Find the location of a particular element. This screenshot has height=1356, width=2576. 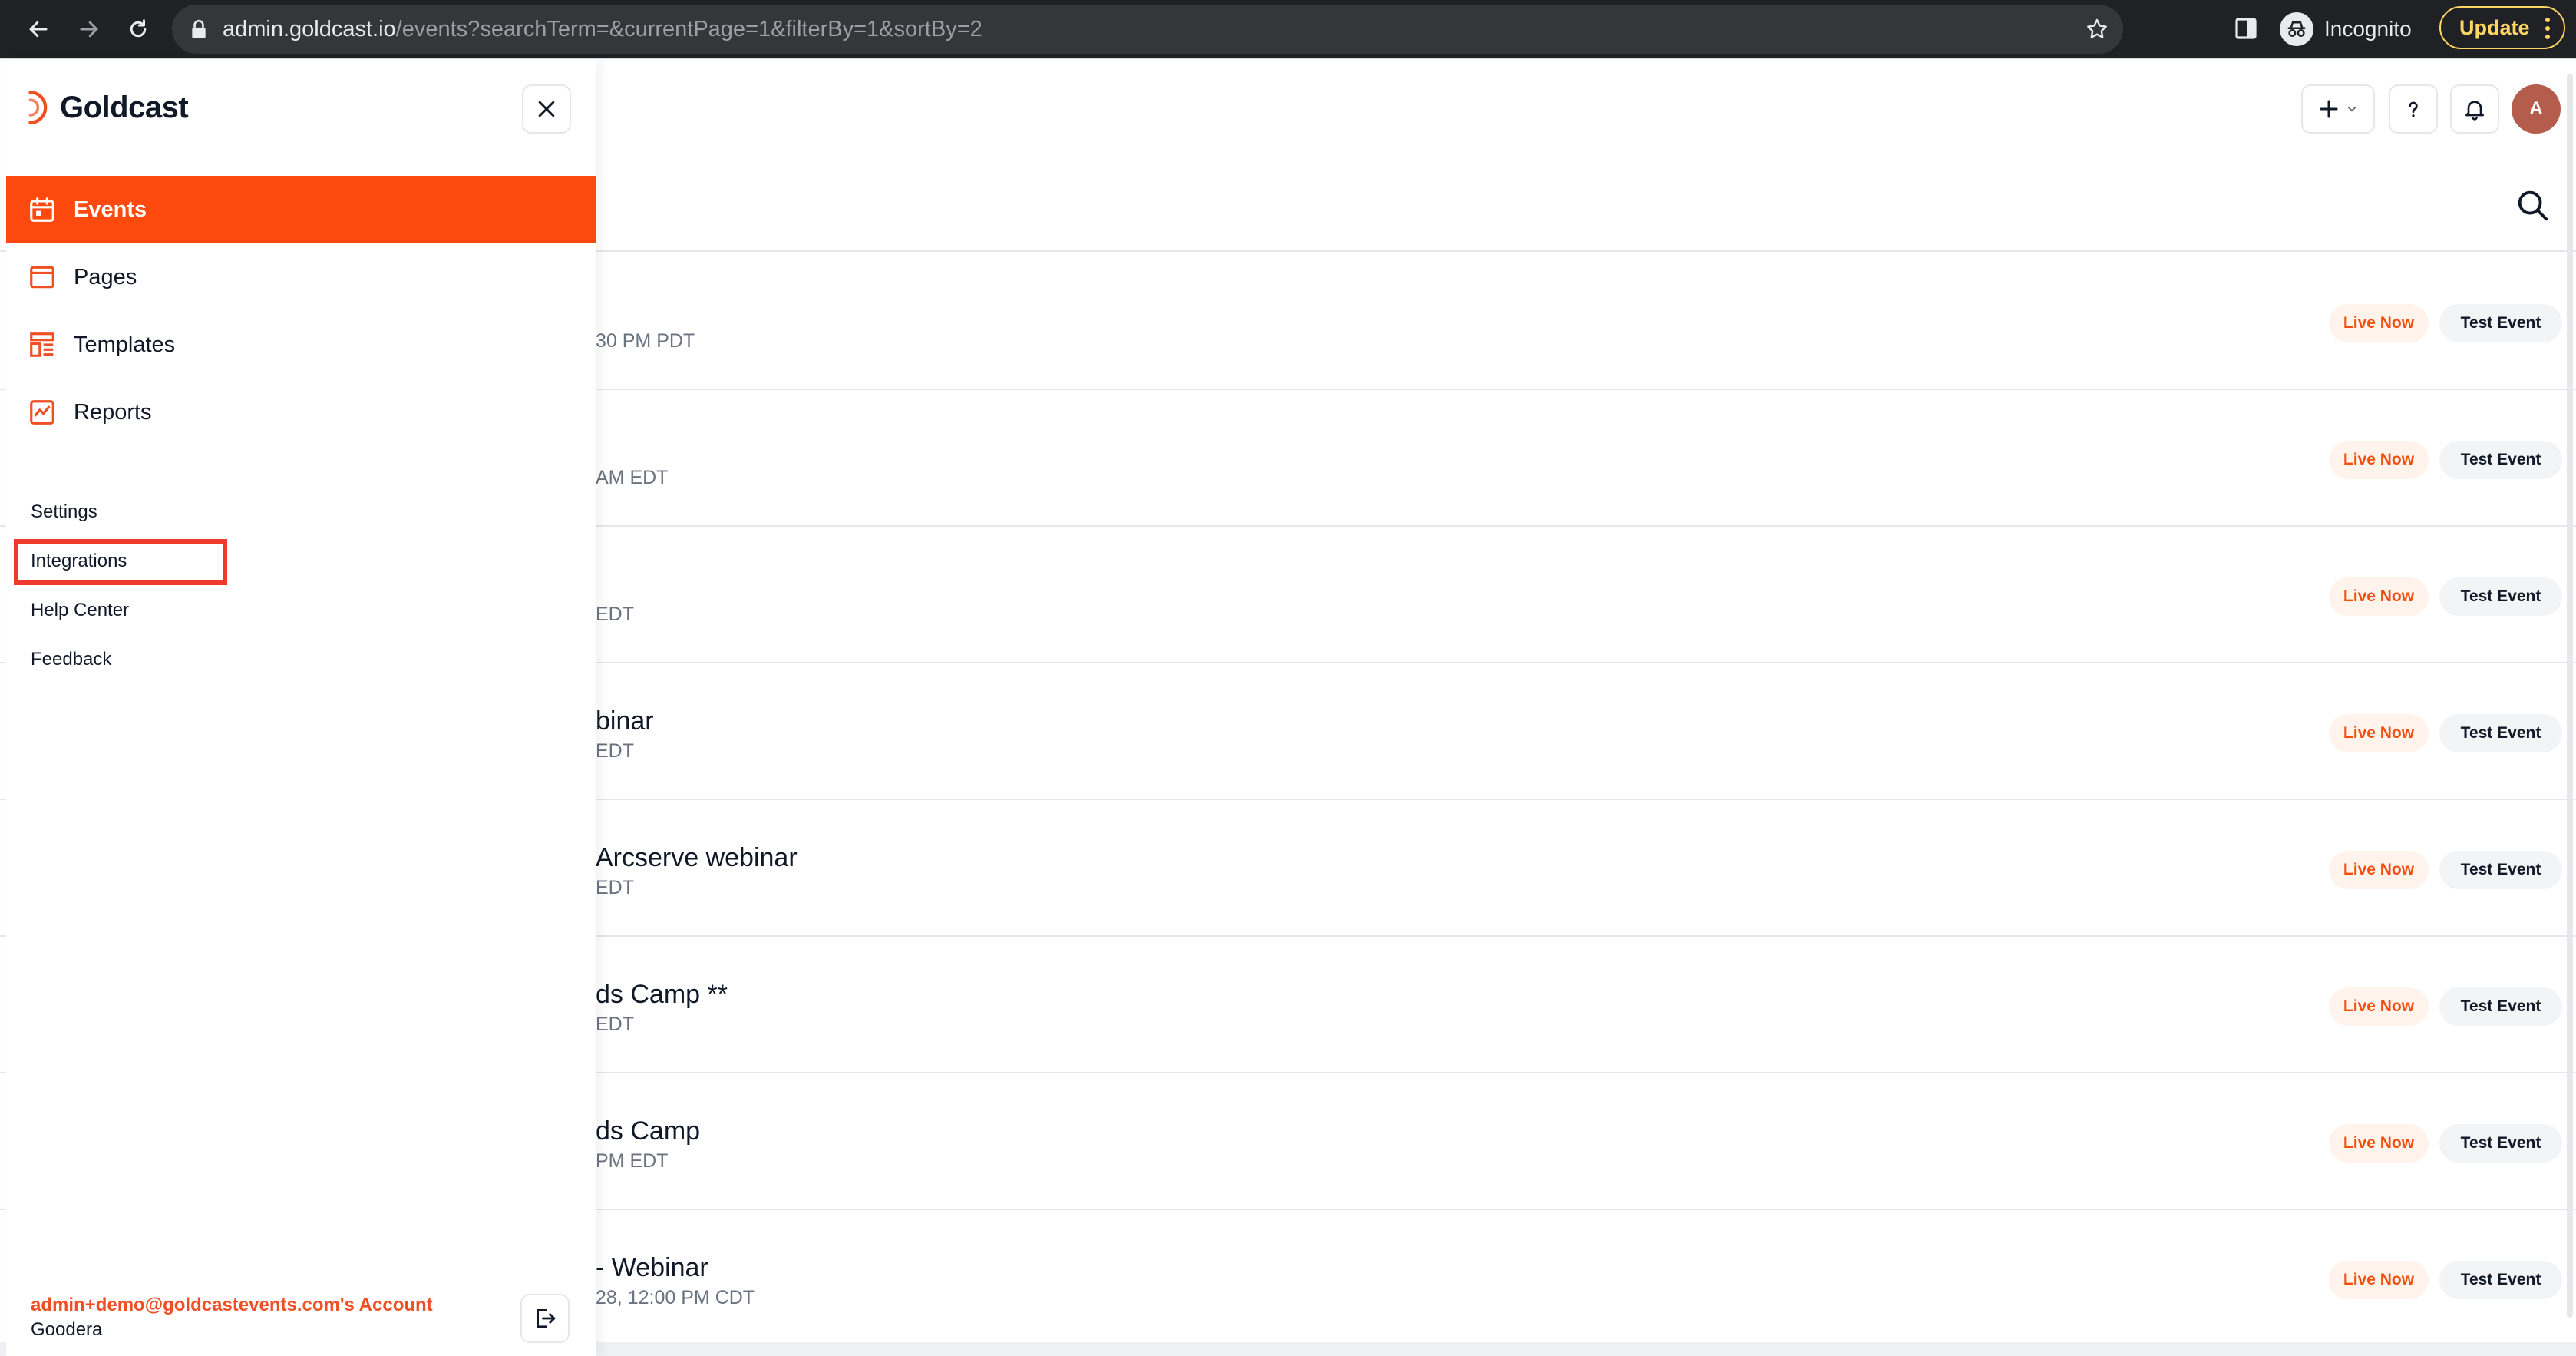

close-drawer-button is located at coordinates (546, 109).